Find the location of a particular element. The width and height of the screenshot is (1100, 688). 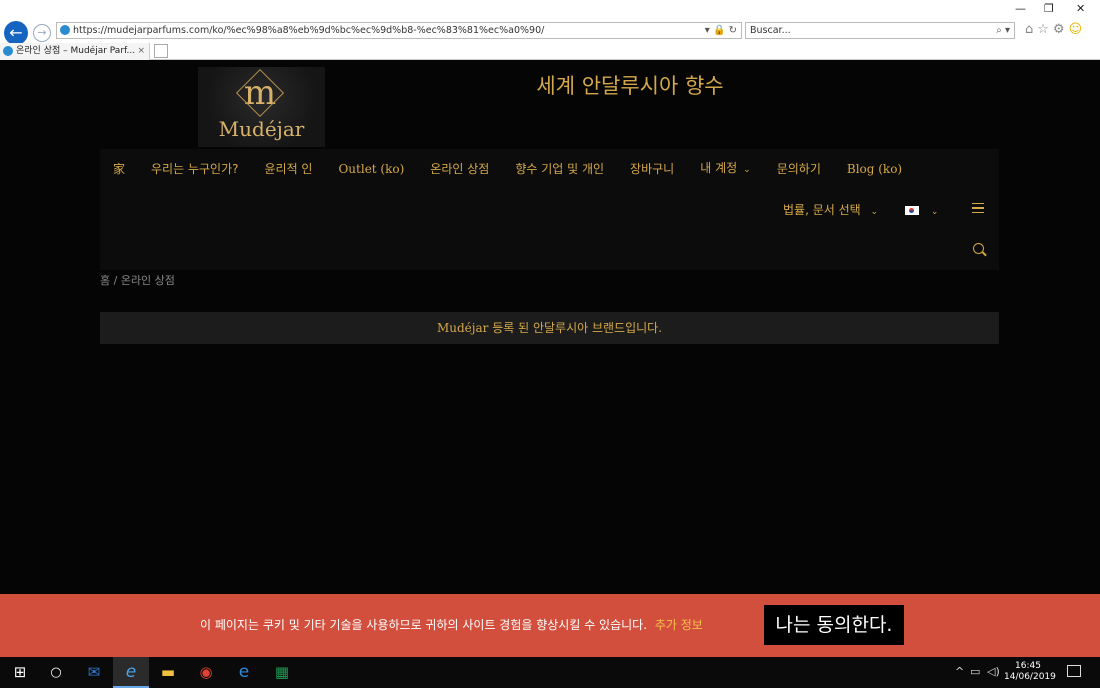

menu-hamburger-icon is located at coordinates (978, 208).